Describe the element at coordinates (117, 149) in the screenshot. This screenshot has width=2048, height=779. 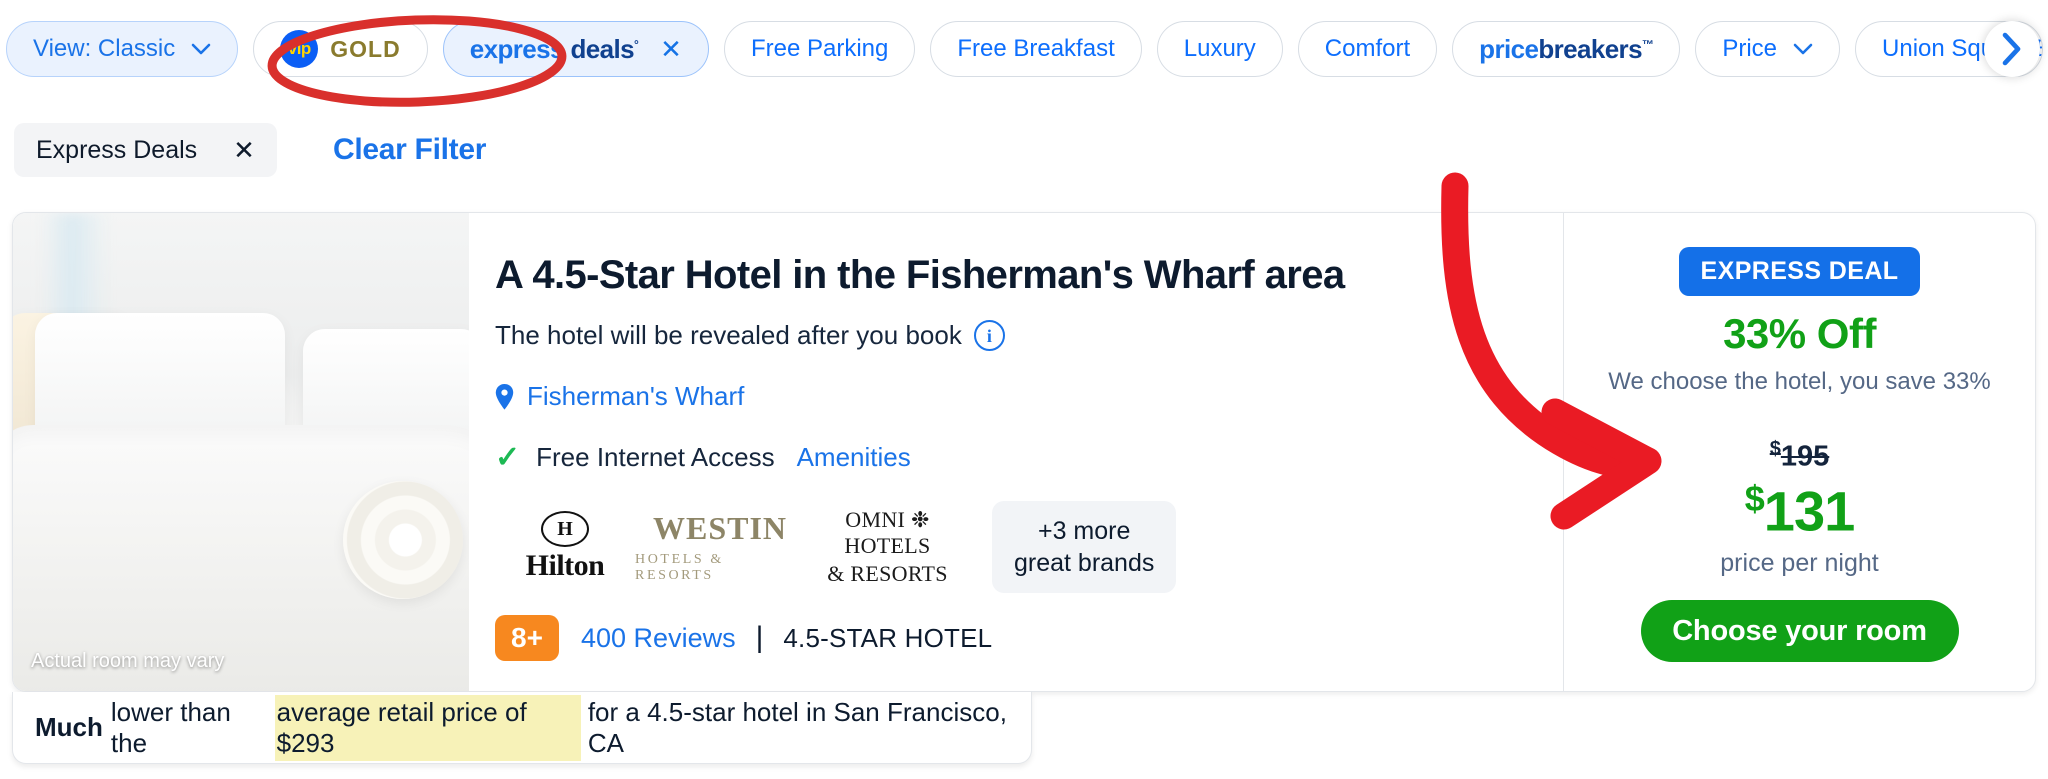
I see `applied-filter-label: Express Deals` at that location.